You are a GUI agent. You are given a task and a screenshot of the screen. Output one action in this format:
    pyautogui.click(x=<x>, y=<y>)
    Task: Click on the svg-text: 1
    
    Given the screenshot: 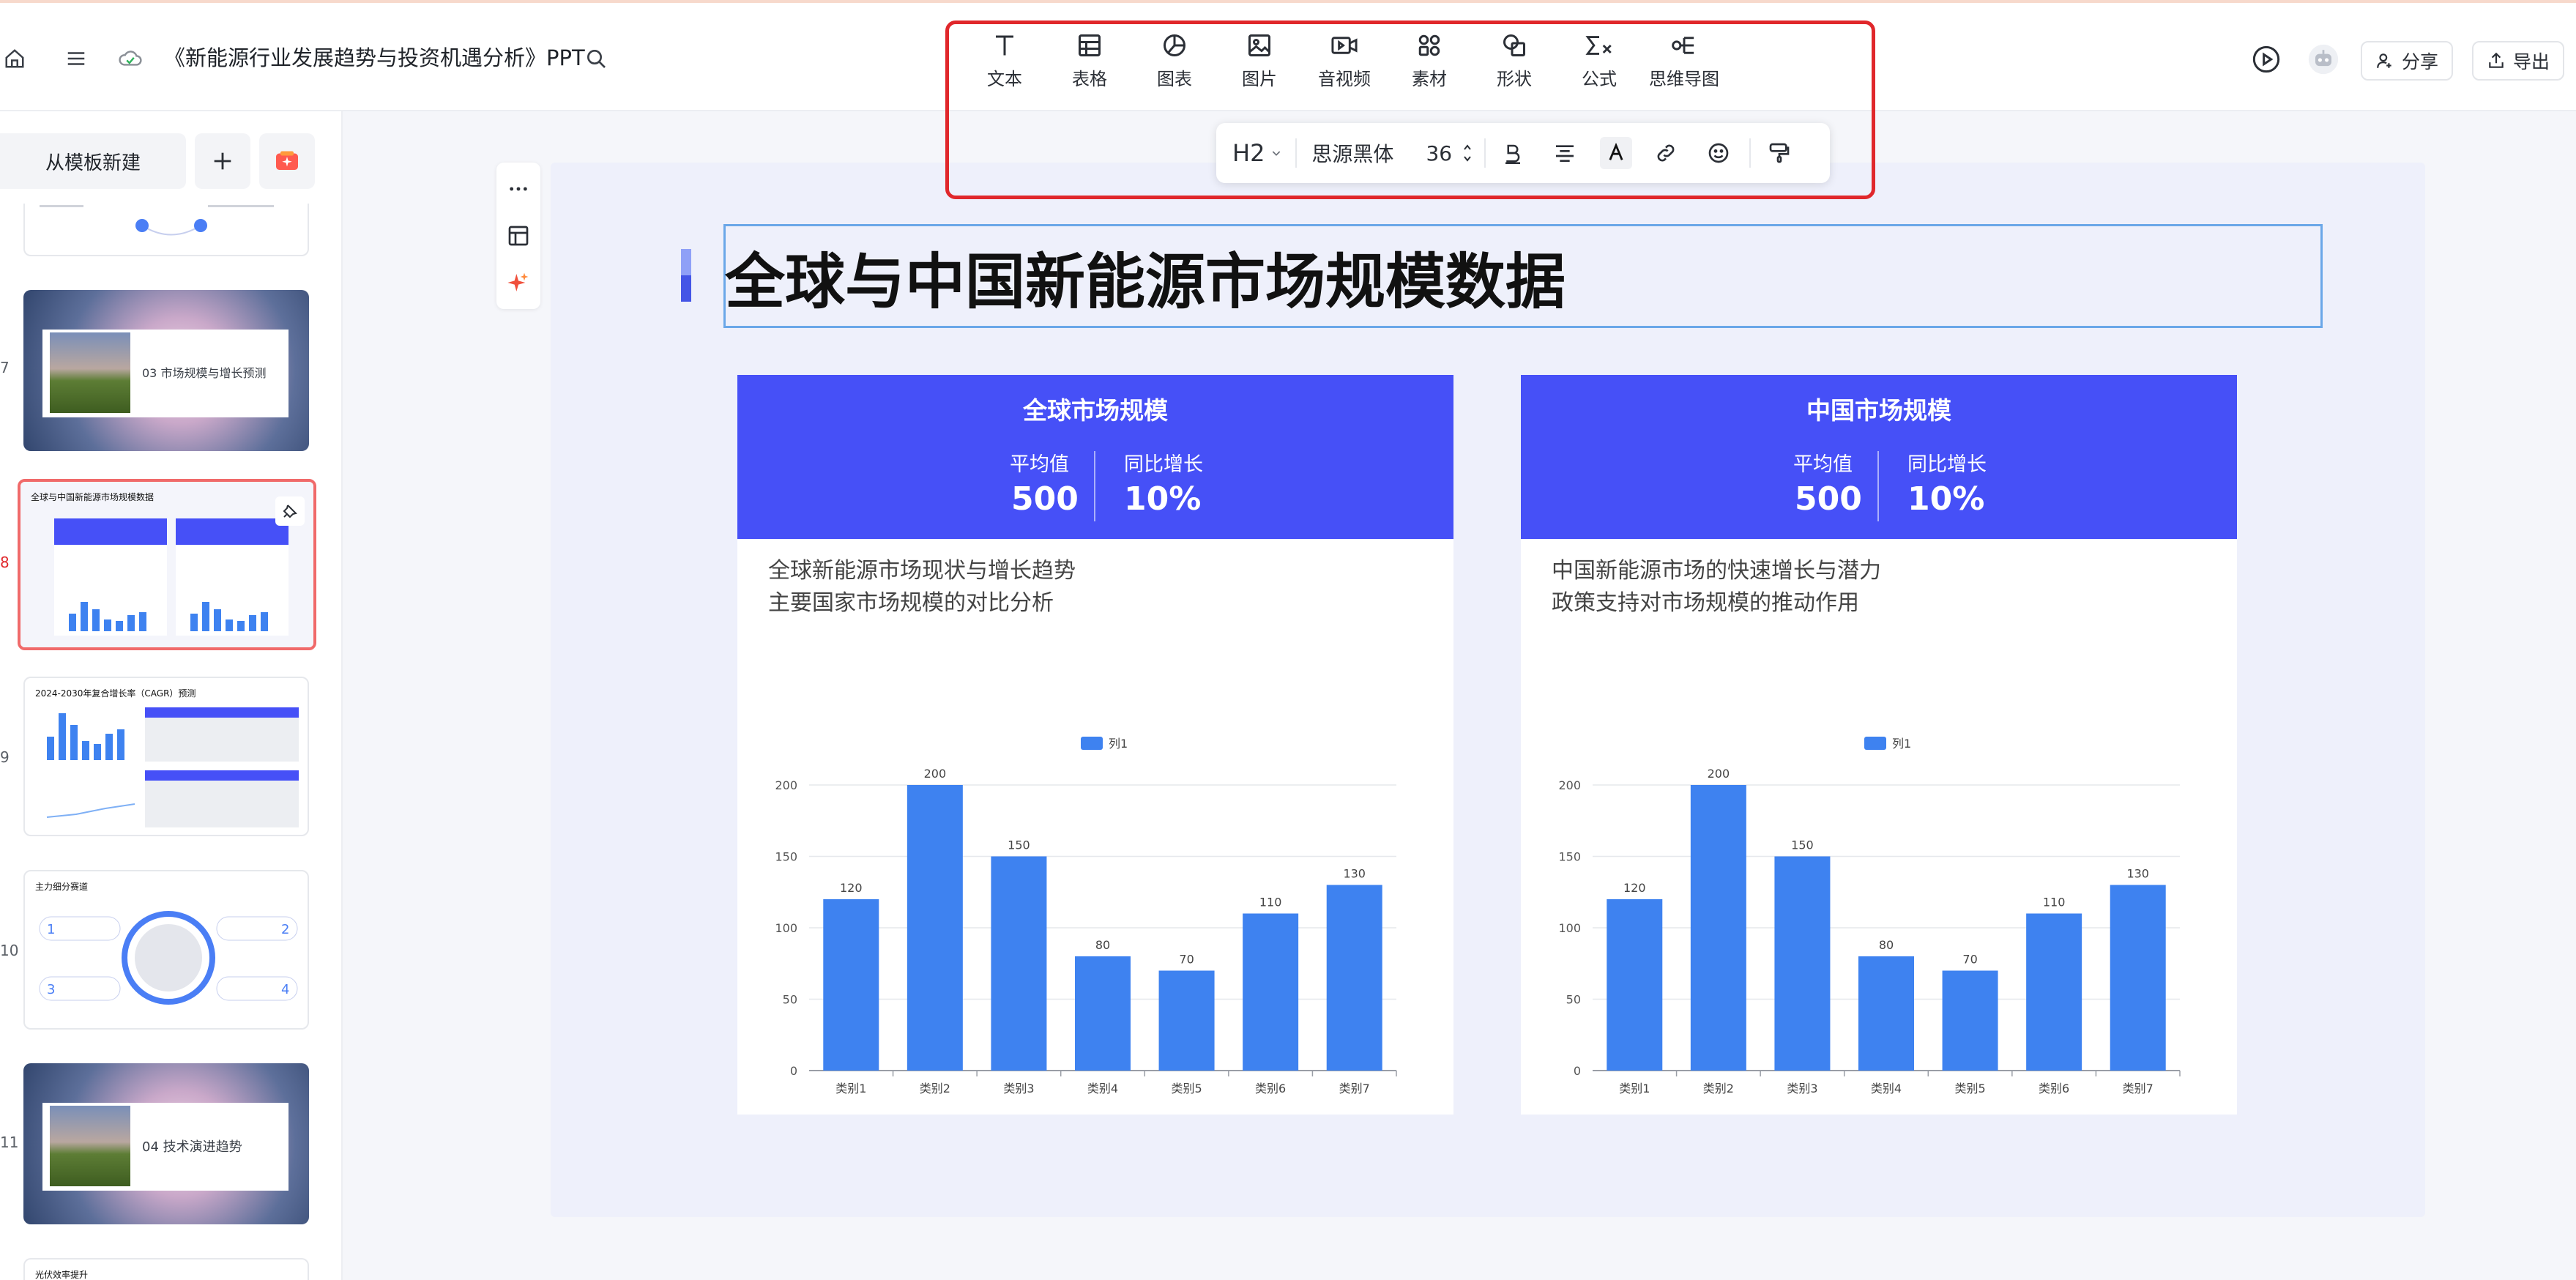 What is the action you would take?
    pyautogui.click(x=51, y=929)
    